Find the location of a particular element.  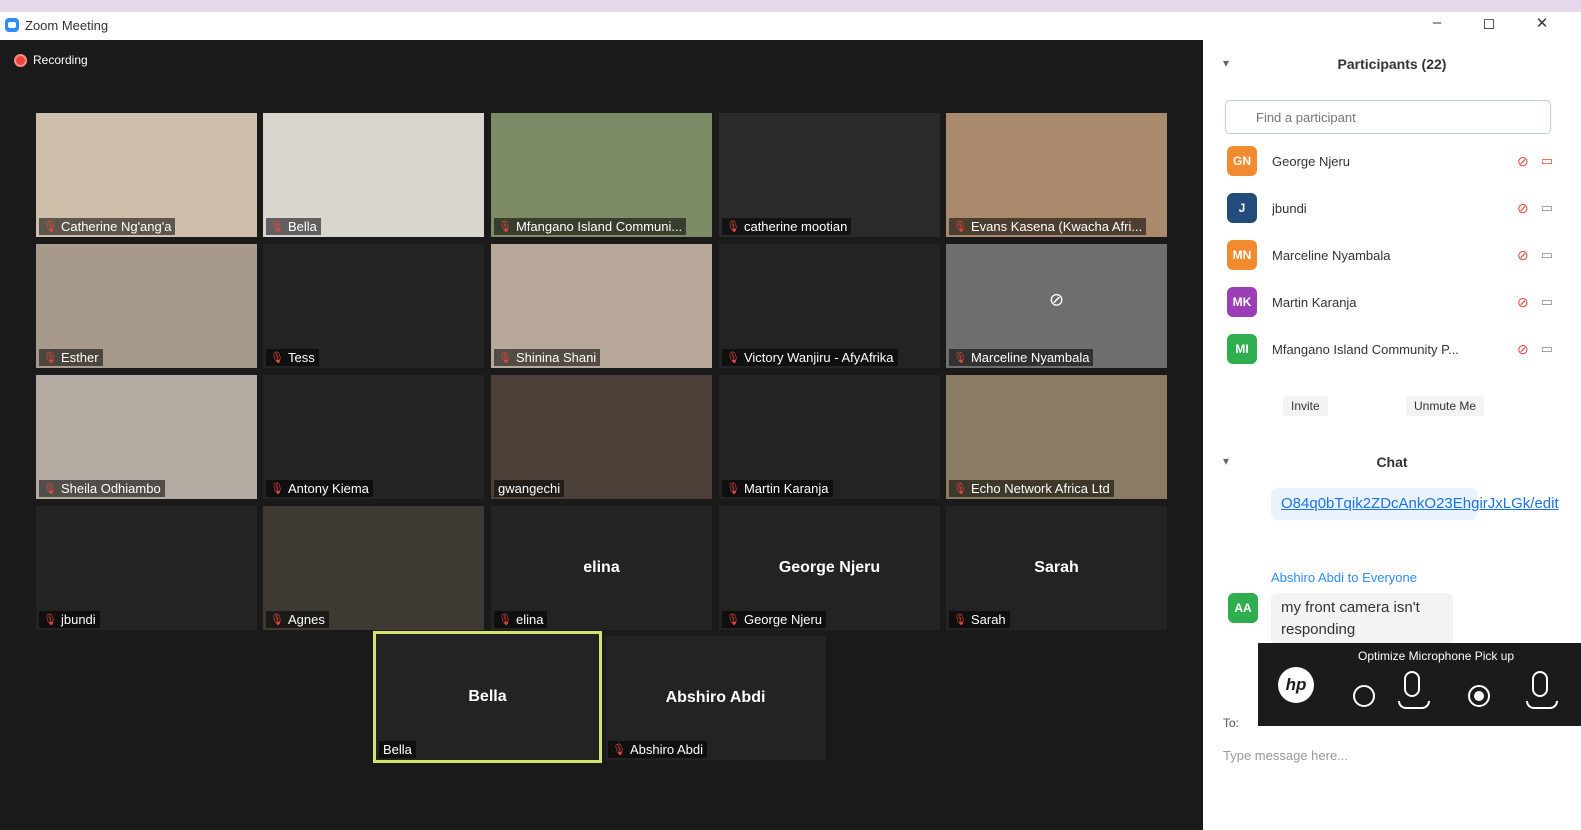

restore-button: ◻ is located at coordinates (1489, 23).